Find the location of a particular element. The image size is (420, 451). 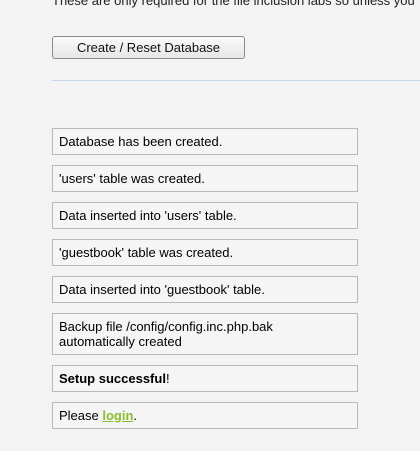

message-guestbook-data-inserted: Data inserted into 'guestbook' table. is located at coordinates (205, 289).